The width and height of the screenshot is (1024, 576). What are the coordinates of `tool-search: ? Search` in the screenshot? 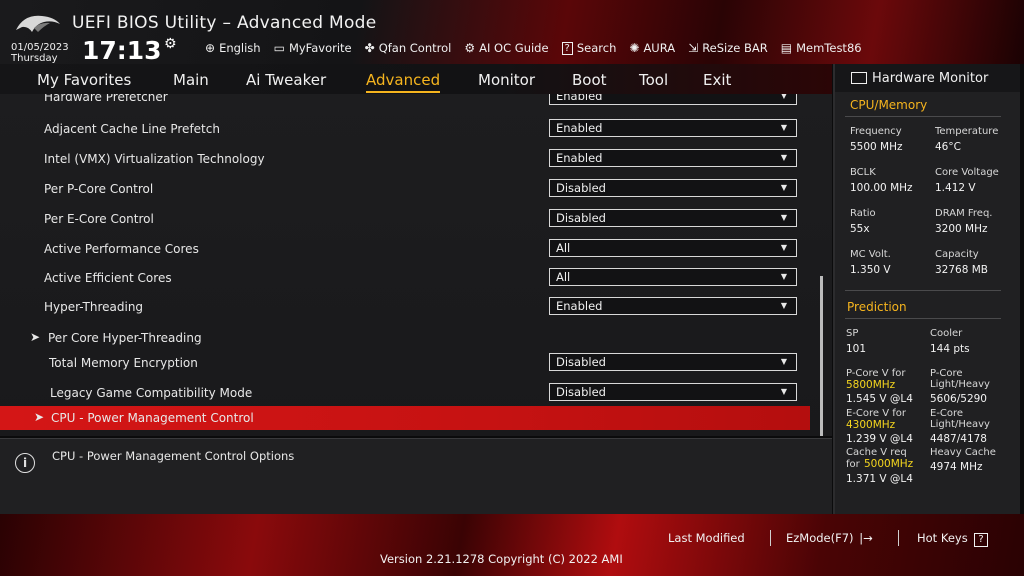 It's located at (588, 48).